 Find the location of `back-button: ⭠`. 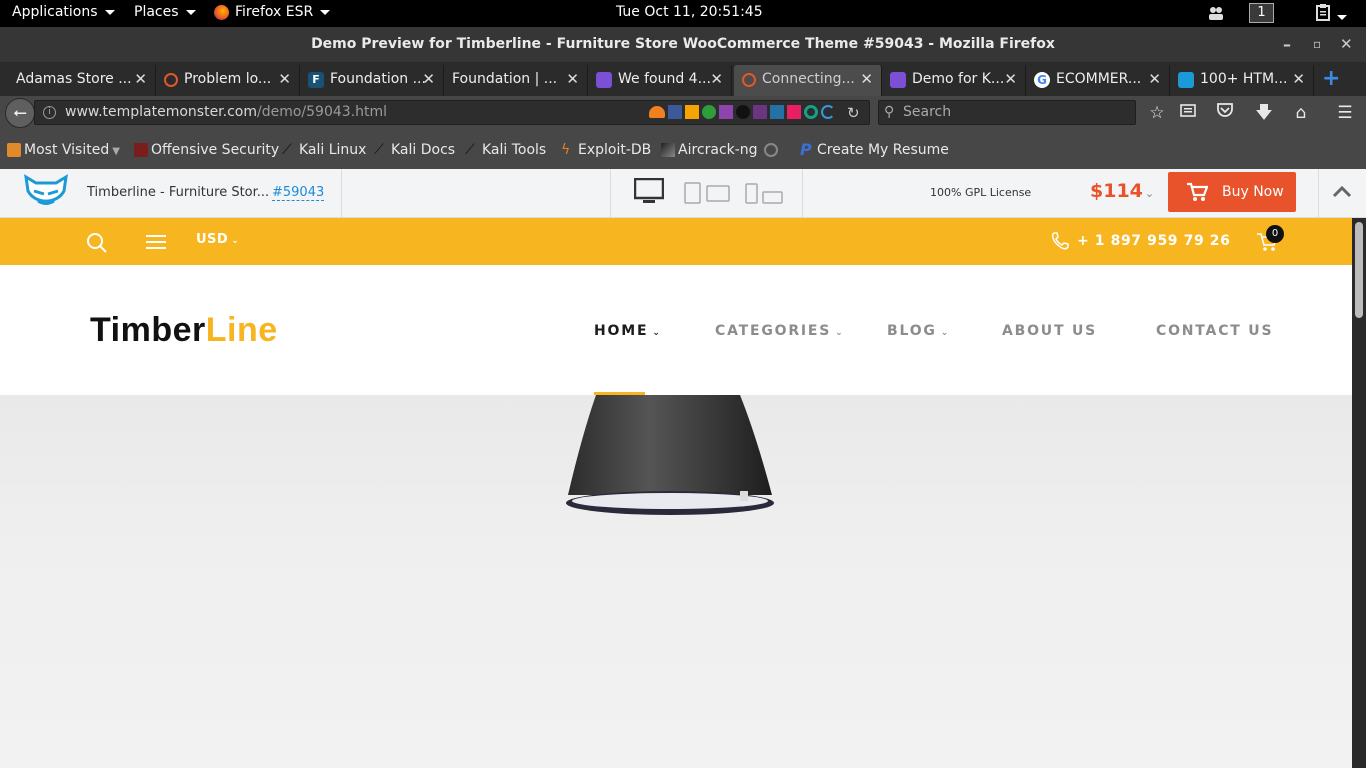

back-button: ⭠ is located at coordinates (20, 113).